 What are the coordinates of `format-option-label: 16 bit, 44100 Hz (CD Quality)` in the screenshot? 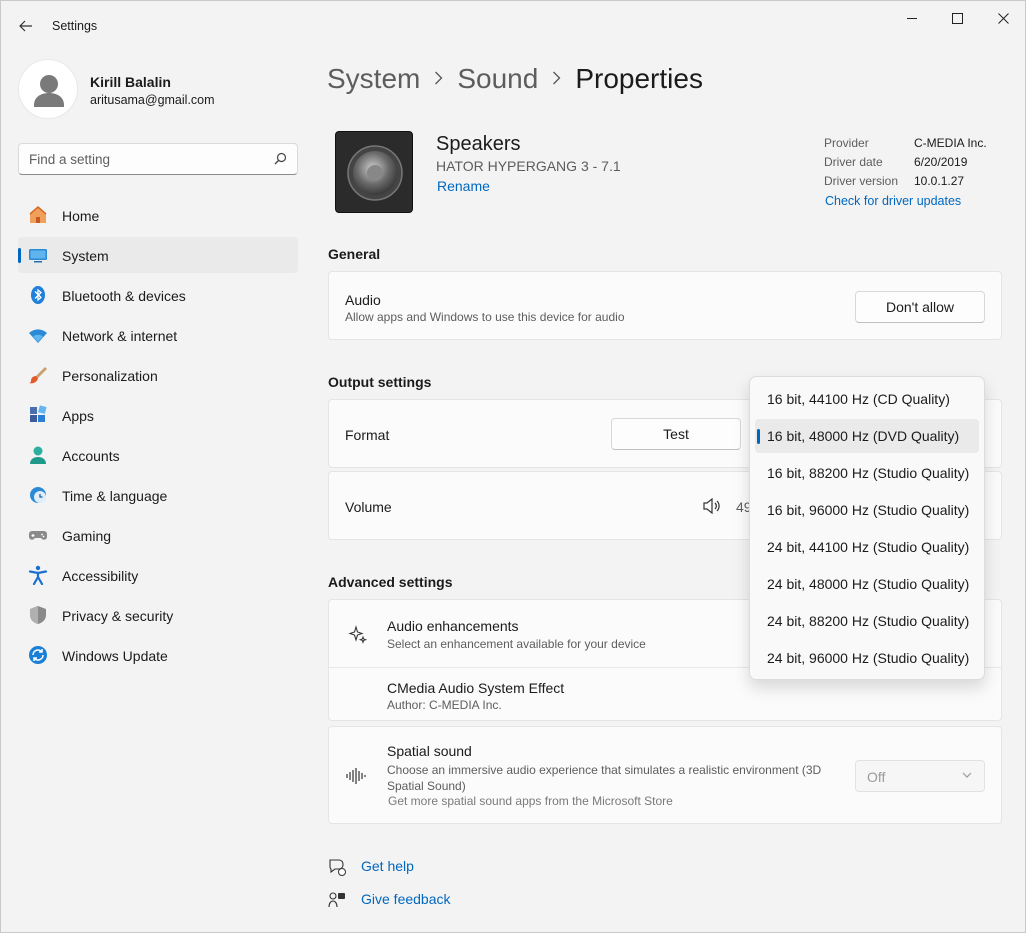 It's located at (858, 399).